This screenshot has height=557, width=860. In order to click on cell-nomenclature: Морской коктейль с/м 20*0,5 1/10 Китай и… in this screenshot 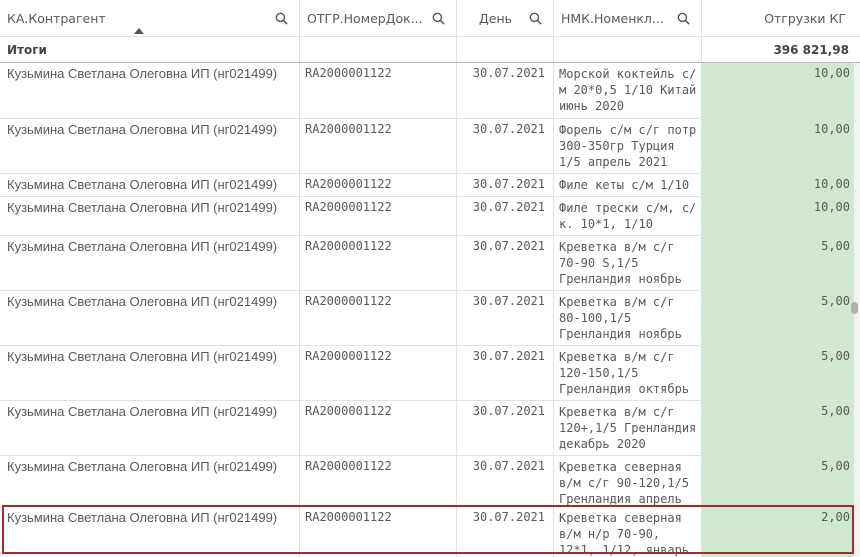, I will do `click(628, 90)`.